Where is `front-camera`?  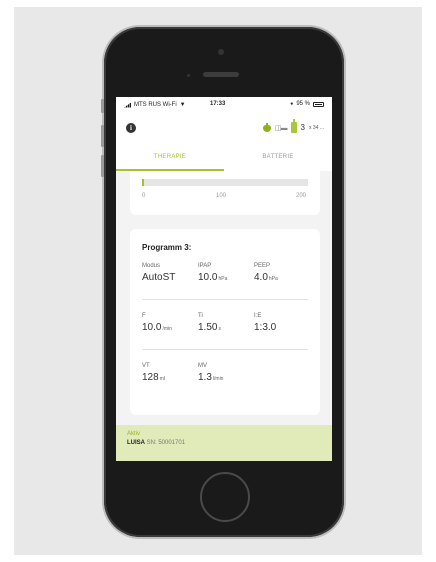 front-camera is located at coordinates (221, 52).